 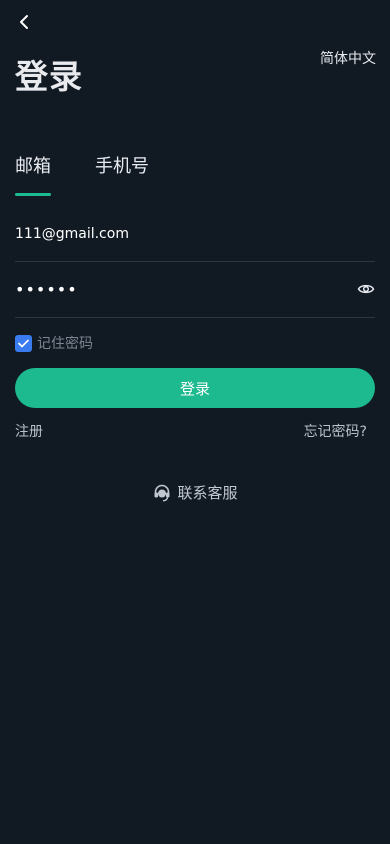 What do you see at coordinates (366, 289) in the screenshot?
I see `eye-icon` at bounding box center [366, 289].